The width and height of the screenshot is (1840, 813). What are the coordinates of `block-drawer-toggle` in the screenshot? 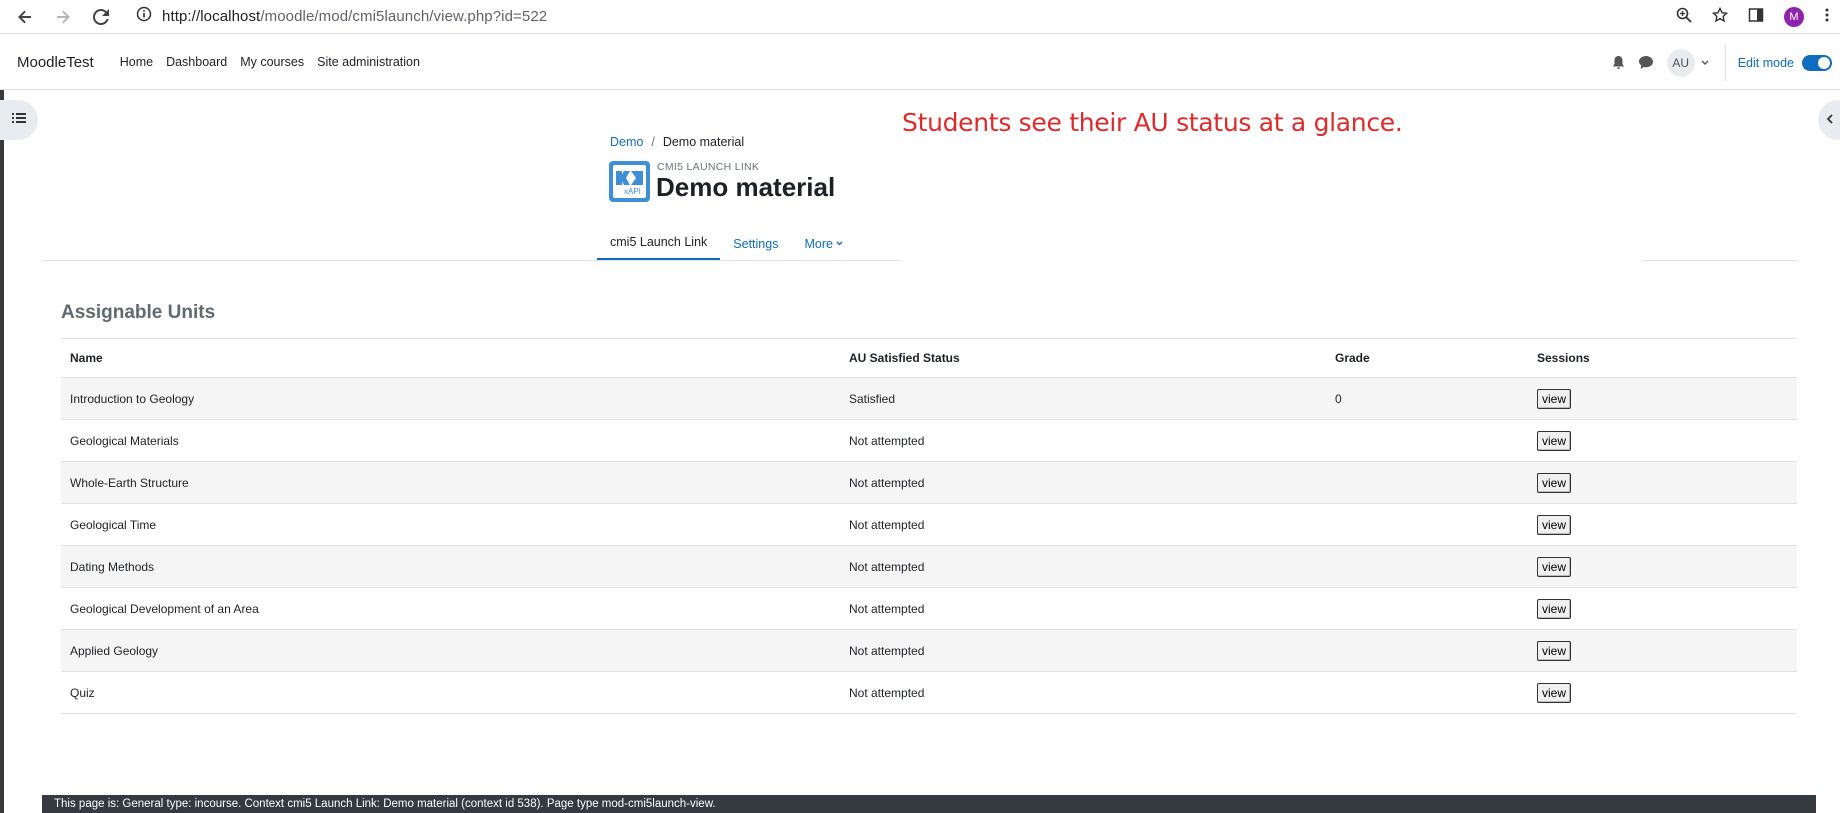 It's located at (1829, 120).